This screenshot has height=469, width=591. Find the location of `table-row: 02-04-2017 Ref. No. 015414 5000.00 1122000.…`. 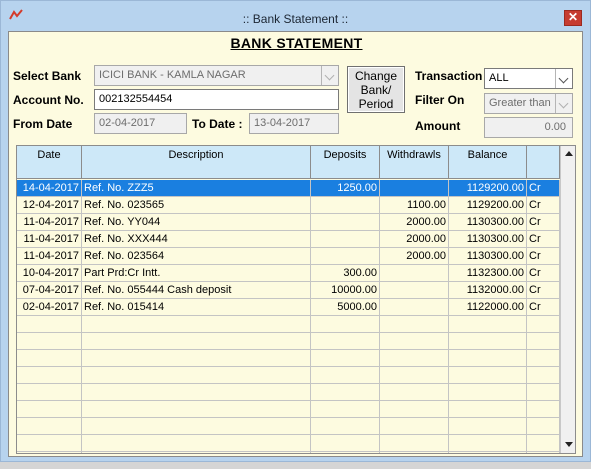

table-row: 02-04-2017 Ref. No. 015414 5000.00 1122000.… is located at coordinates (288, 307).